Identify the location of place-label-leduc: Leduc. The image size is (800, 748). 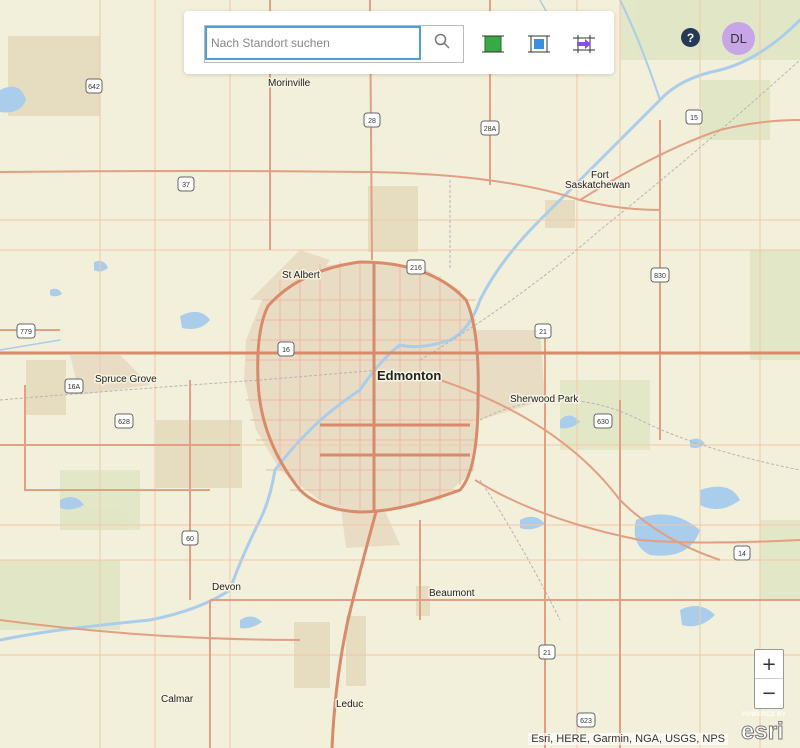
(349, 704).